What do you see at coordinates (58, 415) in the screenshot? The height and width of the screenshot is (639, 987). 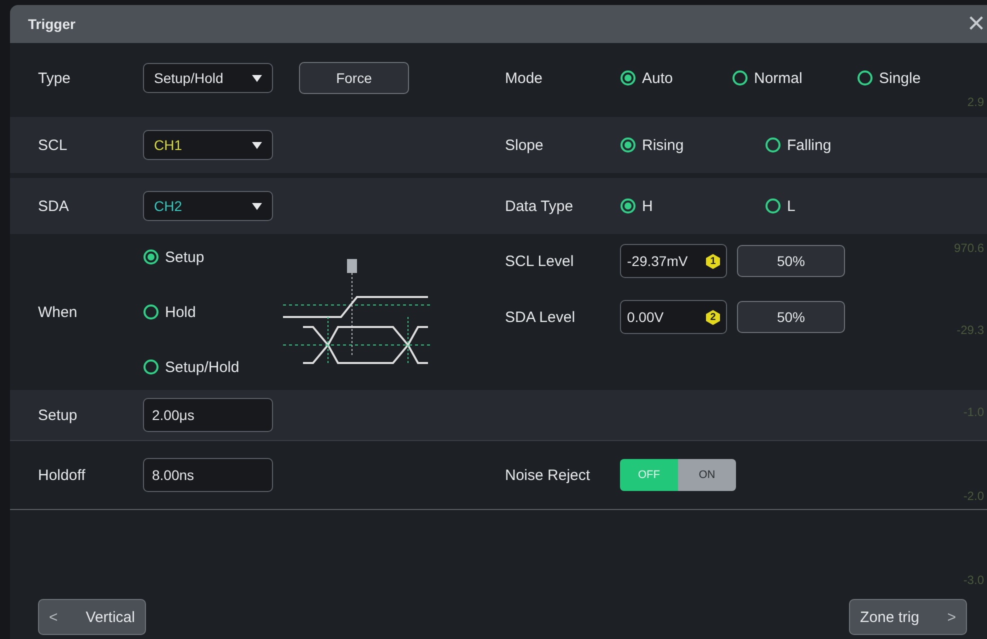 I see `field-label: Setup` at bounding box center [58, 415].